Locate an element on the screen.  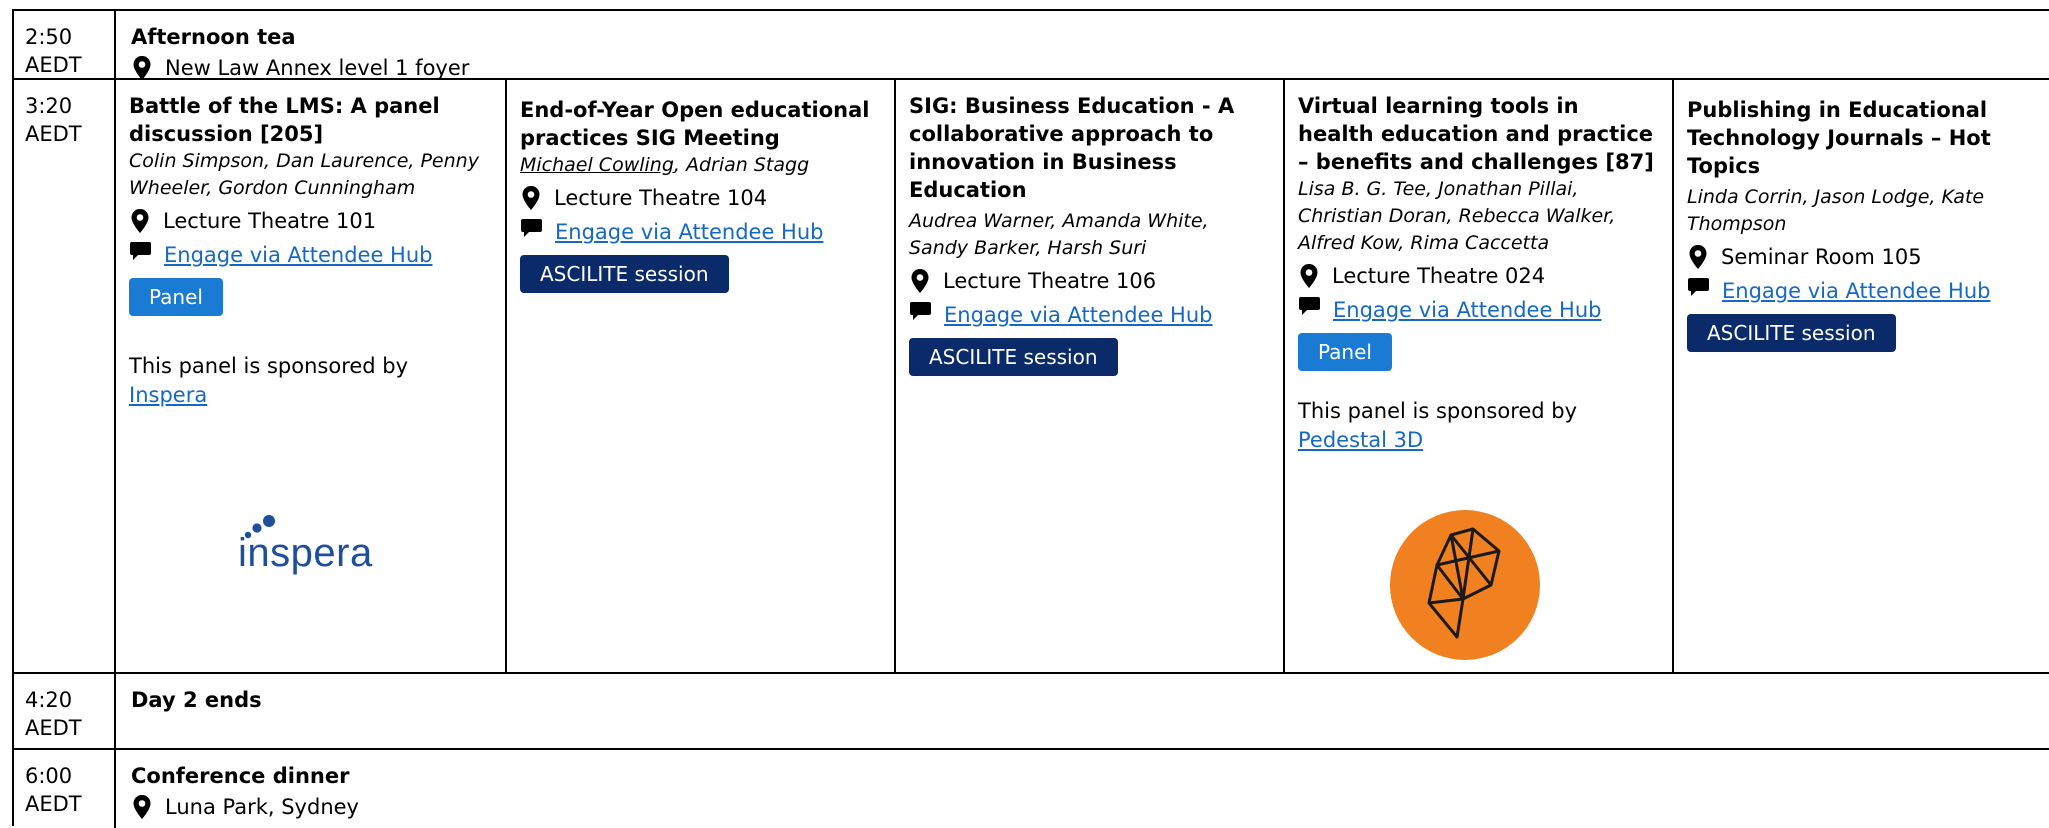
sponsor-note: This panel is sponsored by Inspera is located at coordinates (310, 381).